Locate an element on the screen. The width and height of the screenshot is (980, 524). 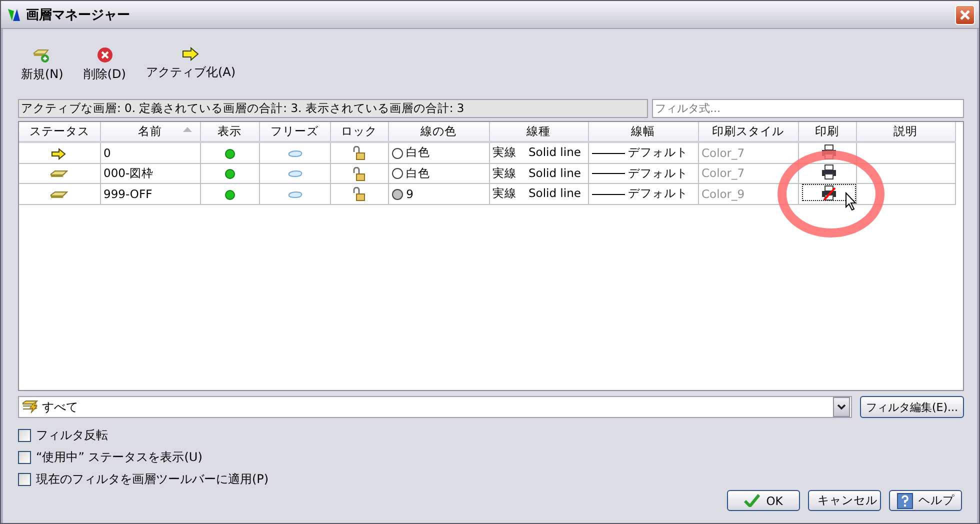
current-layer-icon is located at coordinates (59, 154).